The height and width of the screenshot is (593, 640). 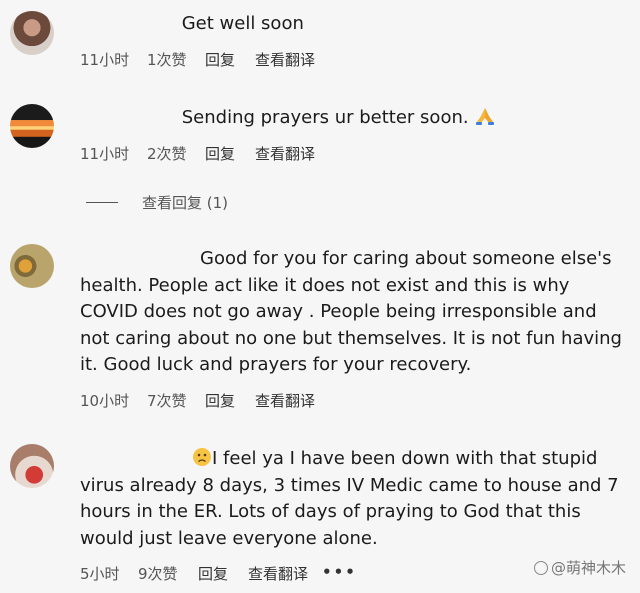 I want to click on like-count: 1次赞, so click(x=176, y=59).